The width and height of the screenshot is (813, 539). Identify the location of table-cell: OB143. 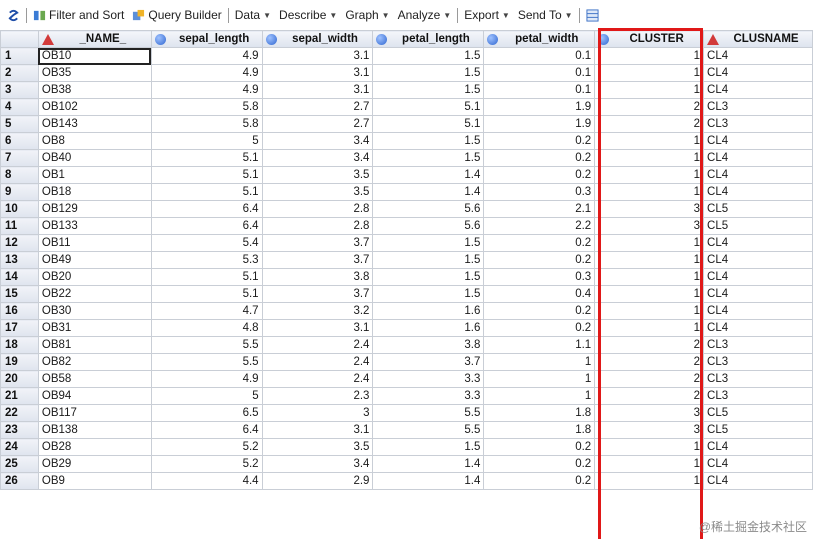
(94, 124).